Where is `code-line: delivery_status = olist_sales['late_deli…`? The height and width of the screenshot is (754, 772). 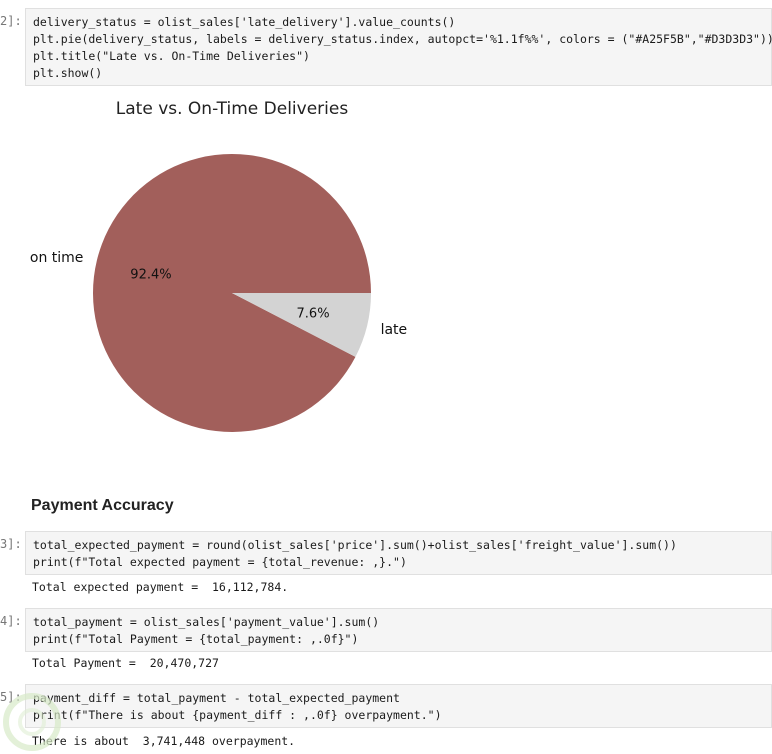 code-line: delivery_status = olist_sales['late_deli… is located at coordinates (244, 22).